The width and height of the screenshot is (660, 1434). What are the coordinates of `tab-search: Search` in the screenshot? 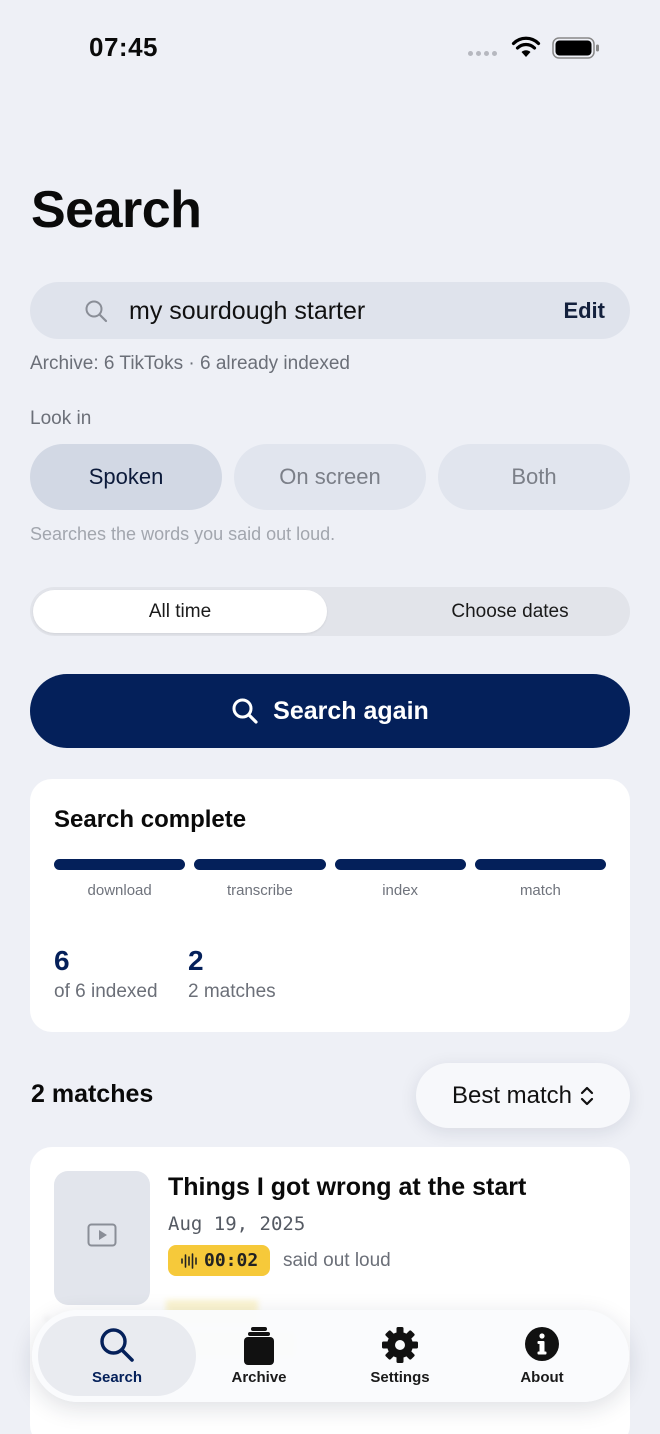 It's located at (117, 1356).